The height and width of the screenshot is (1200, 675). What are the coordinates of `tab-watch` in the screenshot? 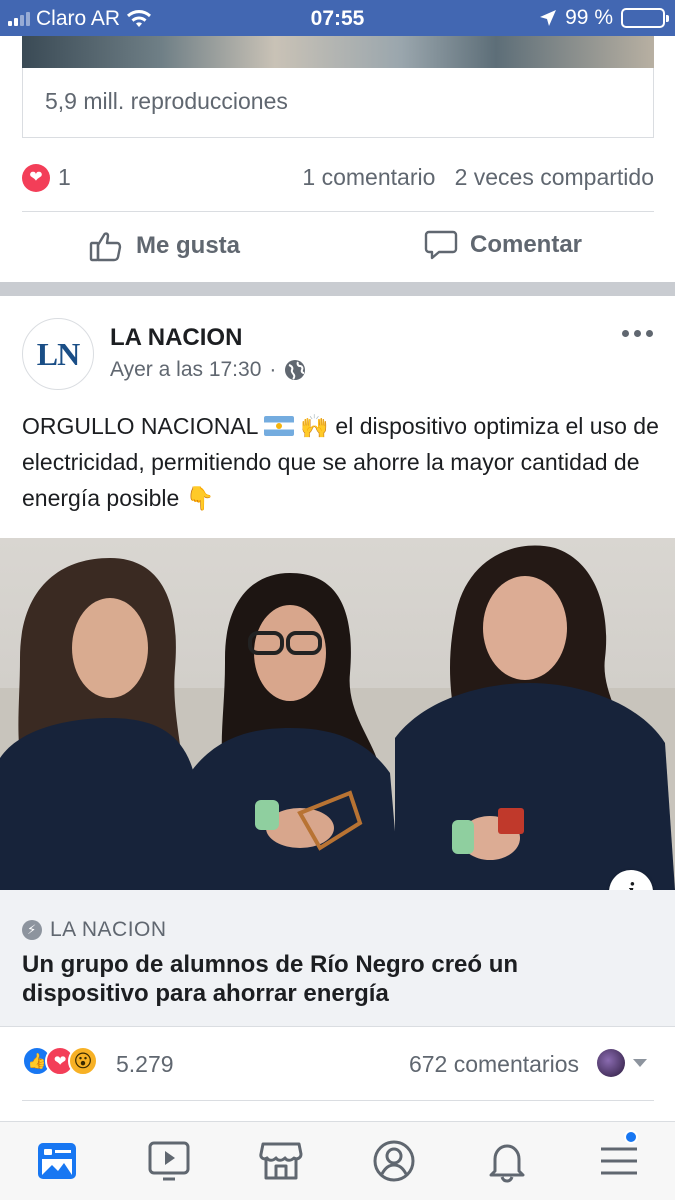 It's located at (169, 1161).